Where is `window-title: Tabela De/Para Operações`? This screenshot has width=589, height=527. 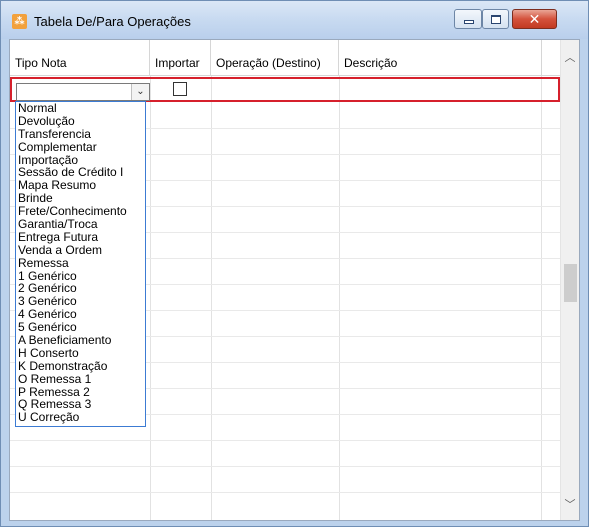 window-title: Tabela De/Para Operações is located at coordinates (112, 21).